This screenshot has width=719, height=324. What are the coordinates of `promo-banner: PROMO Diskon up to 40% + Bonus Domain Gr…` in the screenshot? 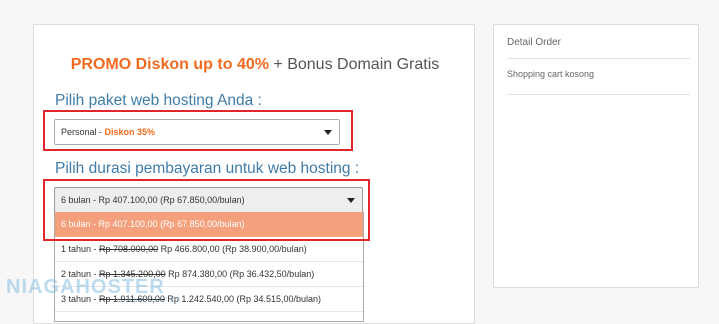 It's located at (255, 65).